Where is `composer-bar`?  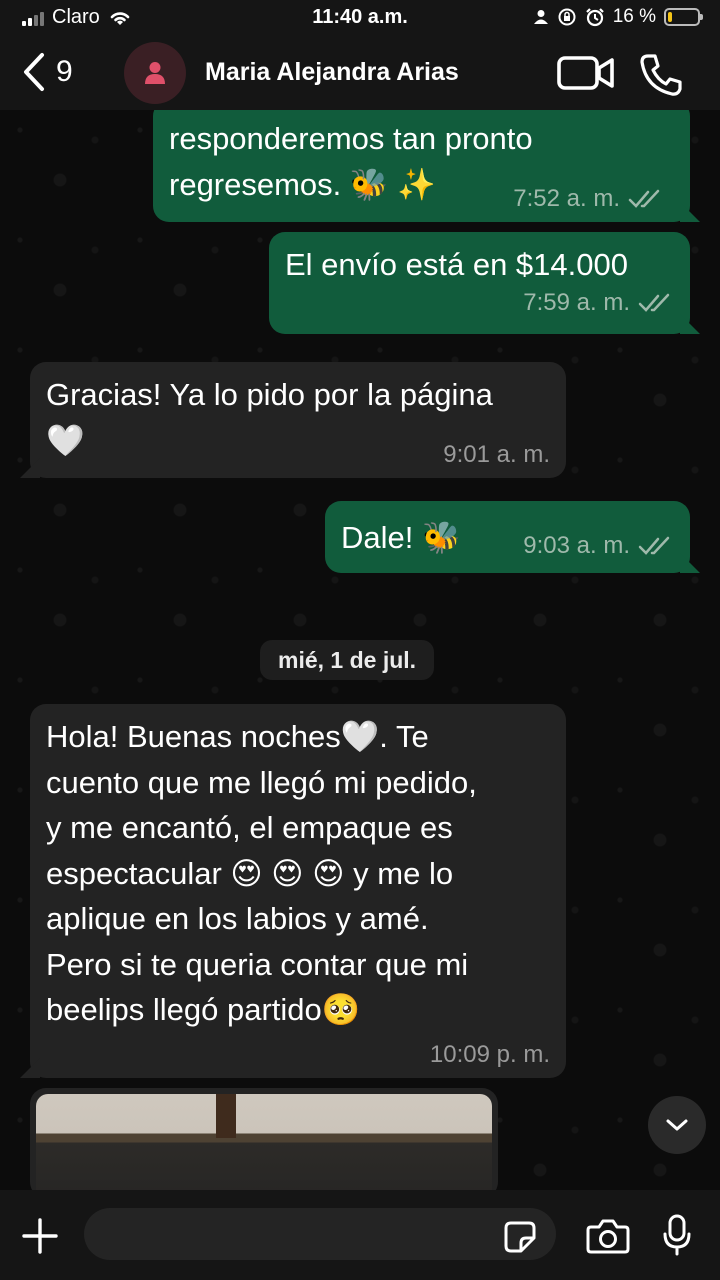
composer-bar is located at coordinates (360, 1235).